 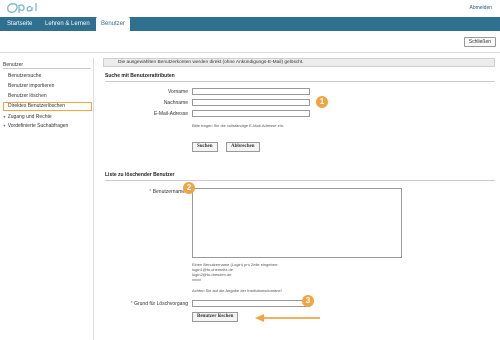 I want to click on callout-badge-3: 3, so click(x=308, y=301).